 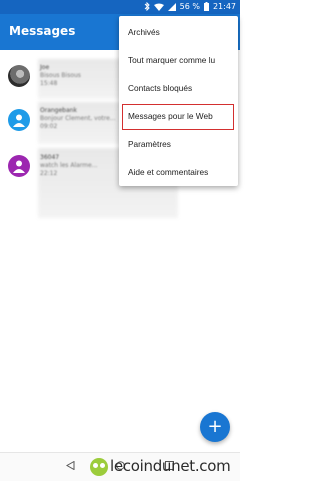 I want to click on conversation-time: 15:48, so click(x=49, y=83).